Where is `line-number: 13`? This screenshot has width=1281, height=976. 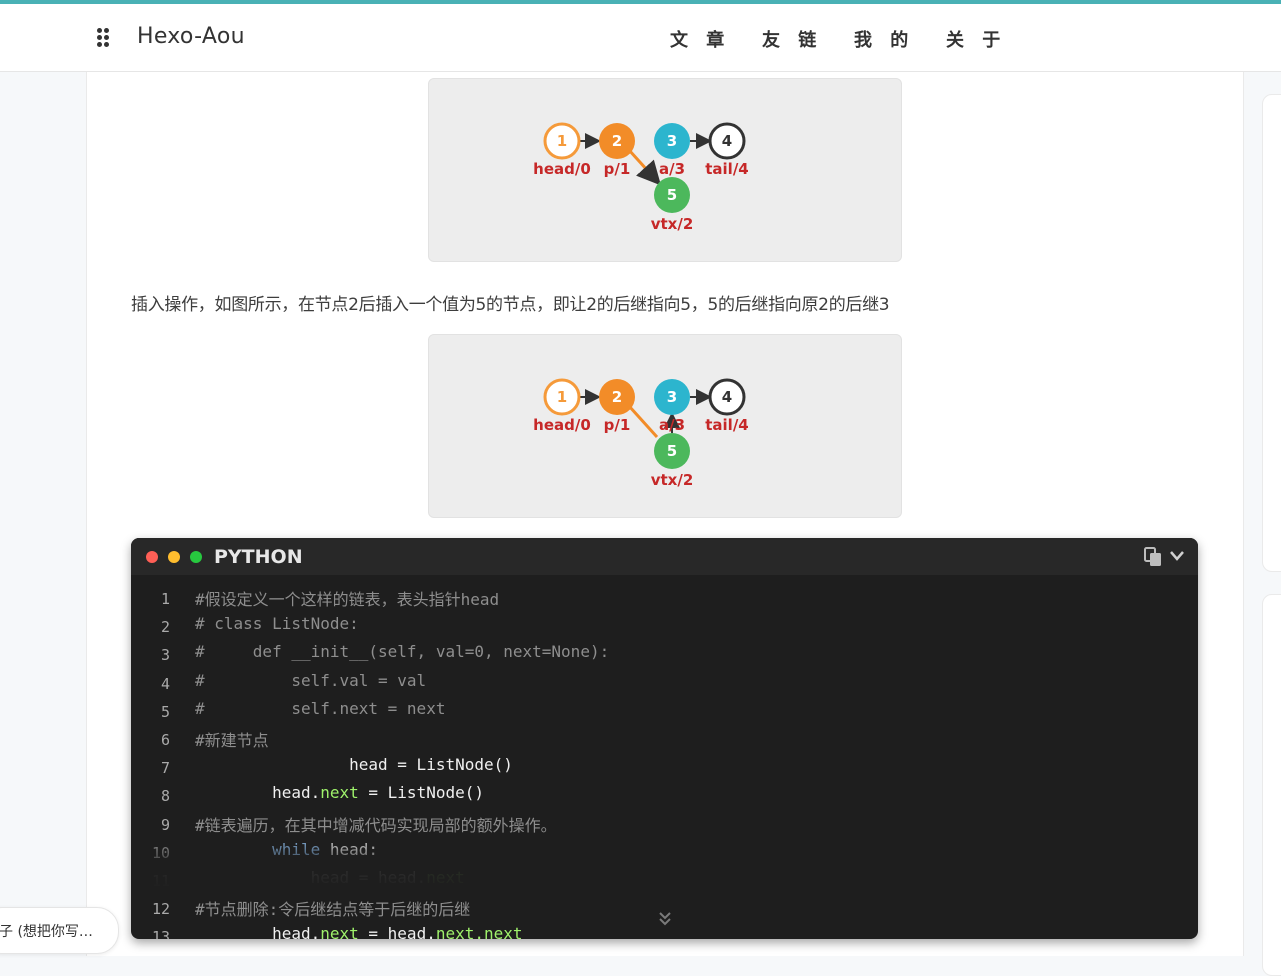
line-number: 13 is located at coordinates (160, 933).